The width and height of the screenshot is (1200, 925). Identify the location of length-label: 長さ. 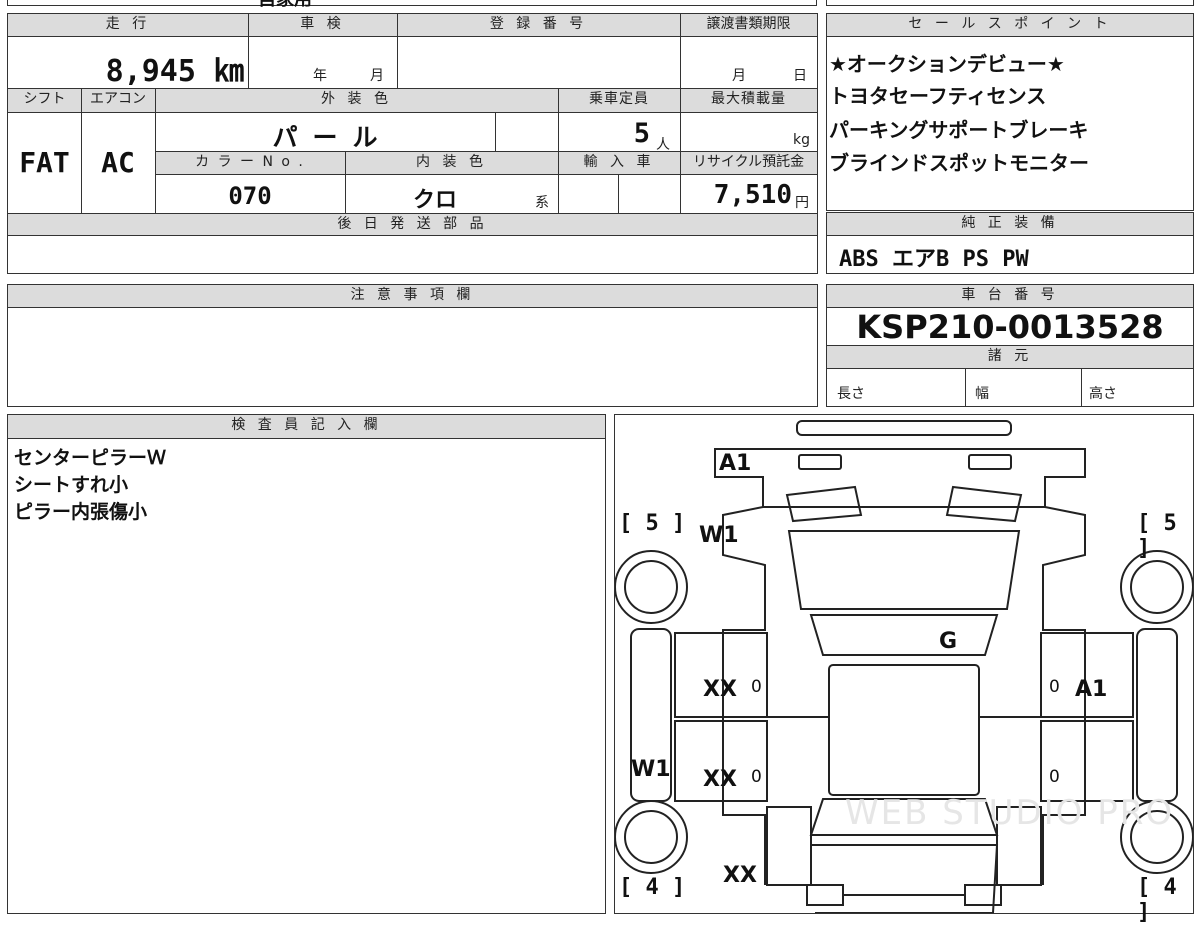
(851, 394).